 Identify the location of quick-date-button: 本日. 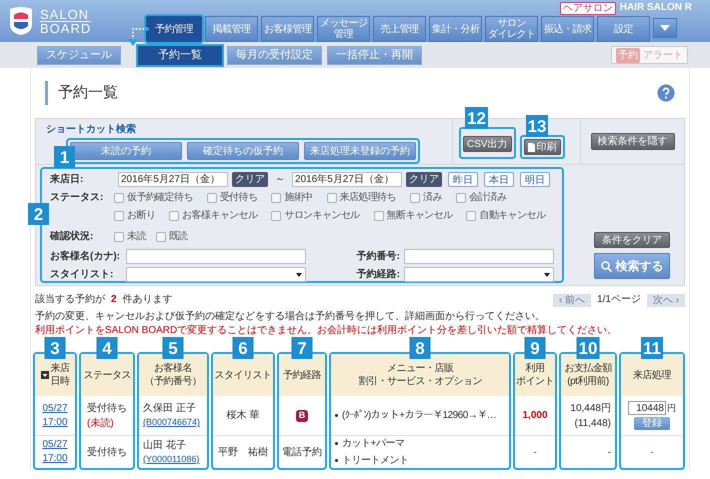
(499, 179).